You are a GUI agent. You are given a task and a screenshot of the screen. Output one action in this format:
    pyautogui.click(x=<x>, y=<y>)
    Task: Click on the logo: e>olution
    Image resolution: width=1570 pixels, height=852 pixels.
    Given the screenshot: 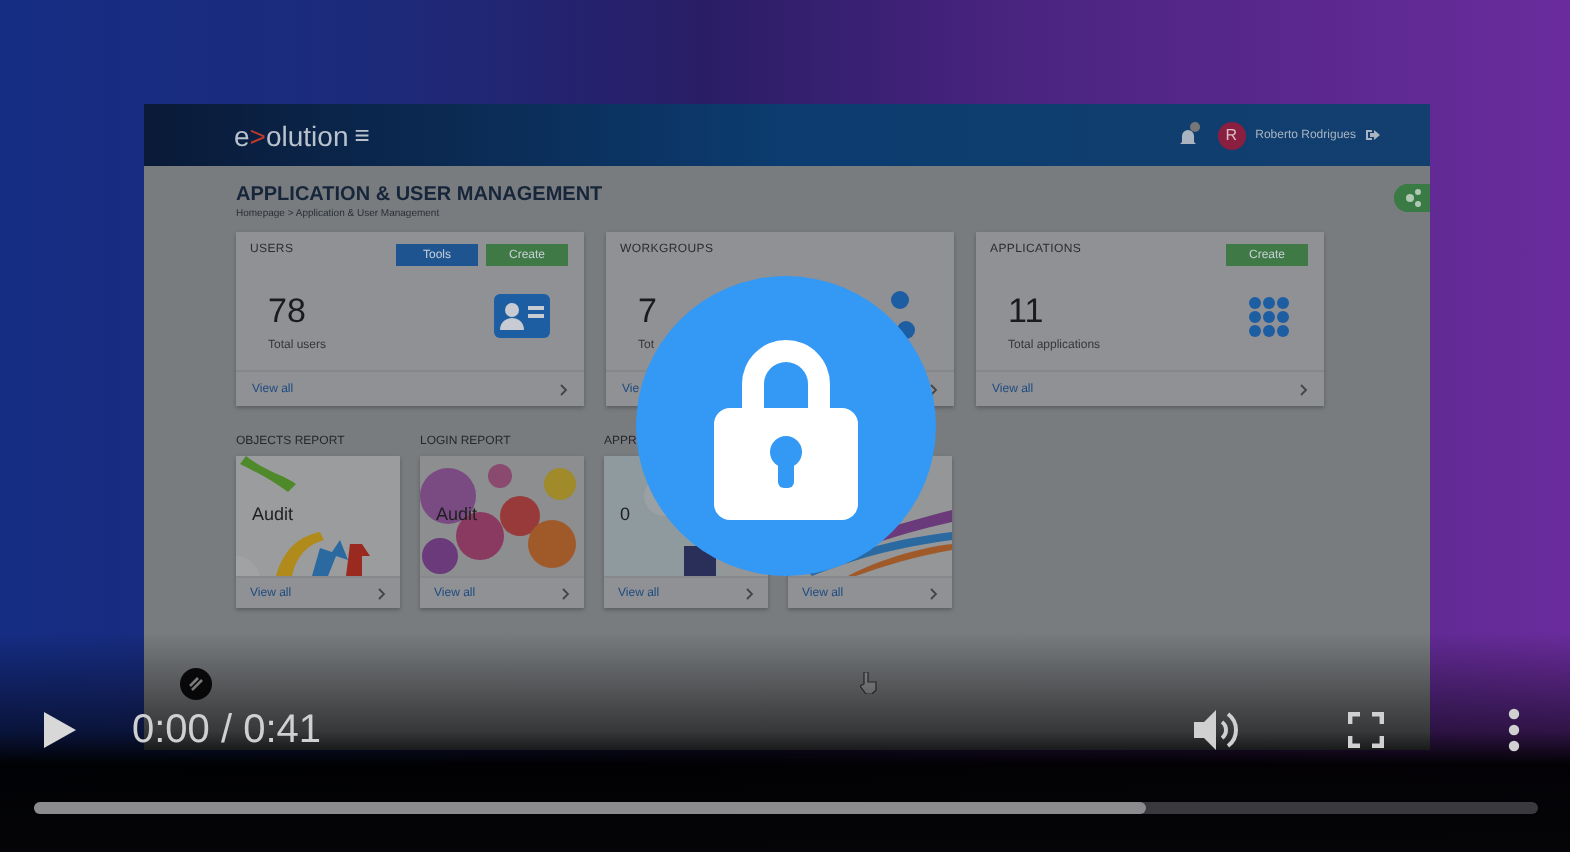 What is the action you would take?
    pyautogui.click(x=291, y=135)
    